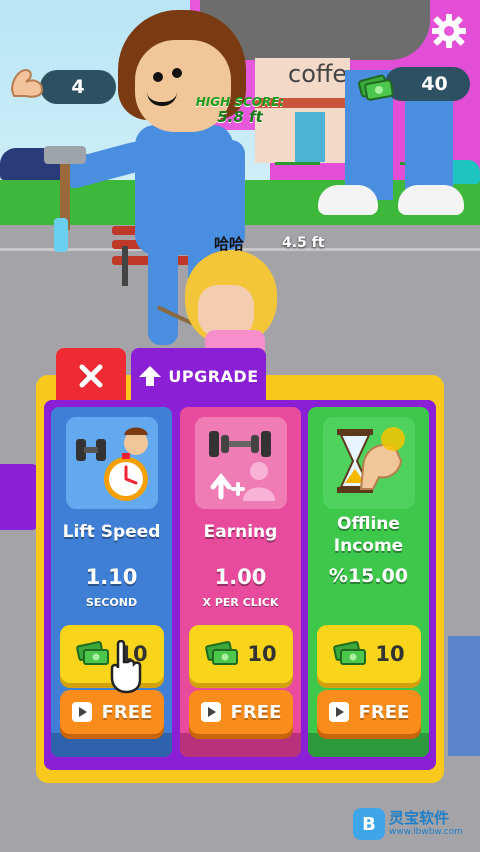  I want to click on strength-value: 4, so click(78, 87).